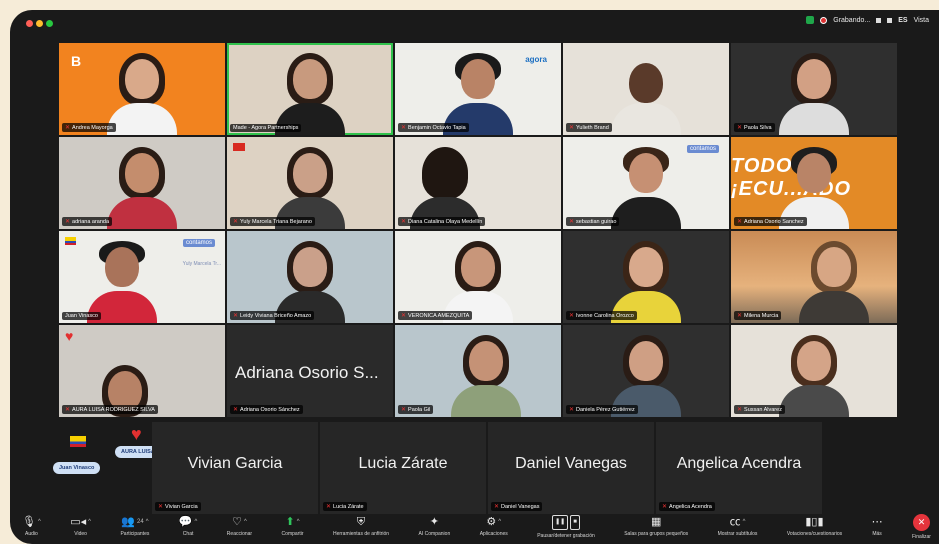  Describe the element at coordinates (566, 522) in the screenshot. I see `record-controls-icon: ❚❚ ■` at that location.